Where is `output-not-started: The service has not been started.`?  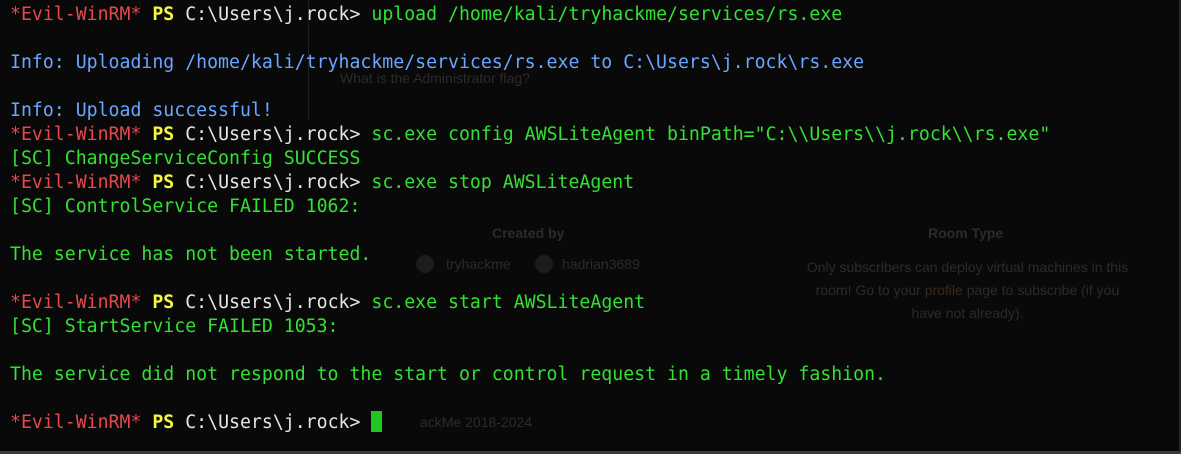 output-not-started: The service has not been started. is located at coordinates (191, 254).